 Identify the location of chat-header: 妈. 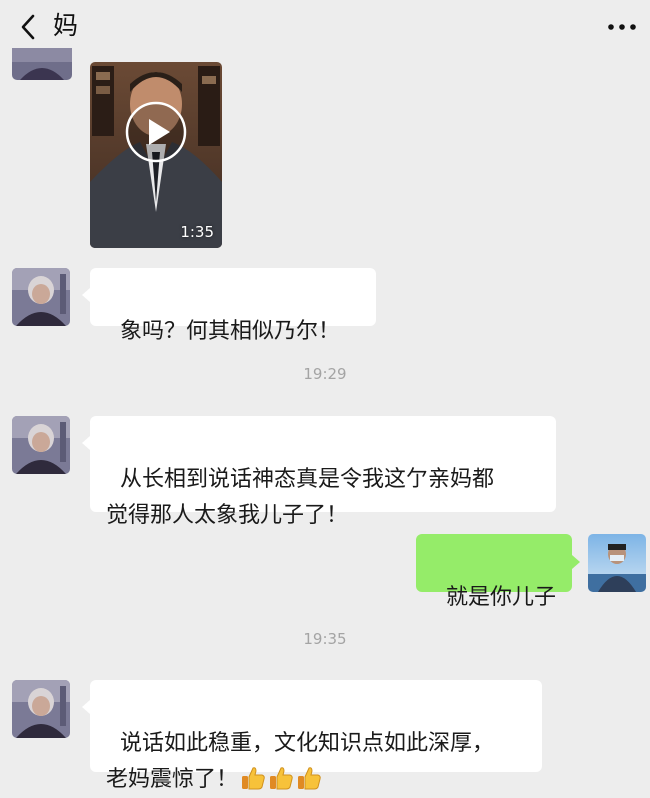
(325, 27).